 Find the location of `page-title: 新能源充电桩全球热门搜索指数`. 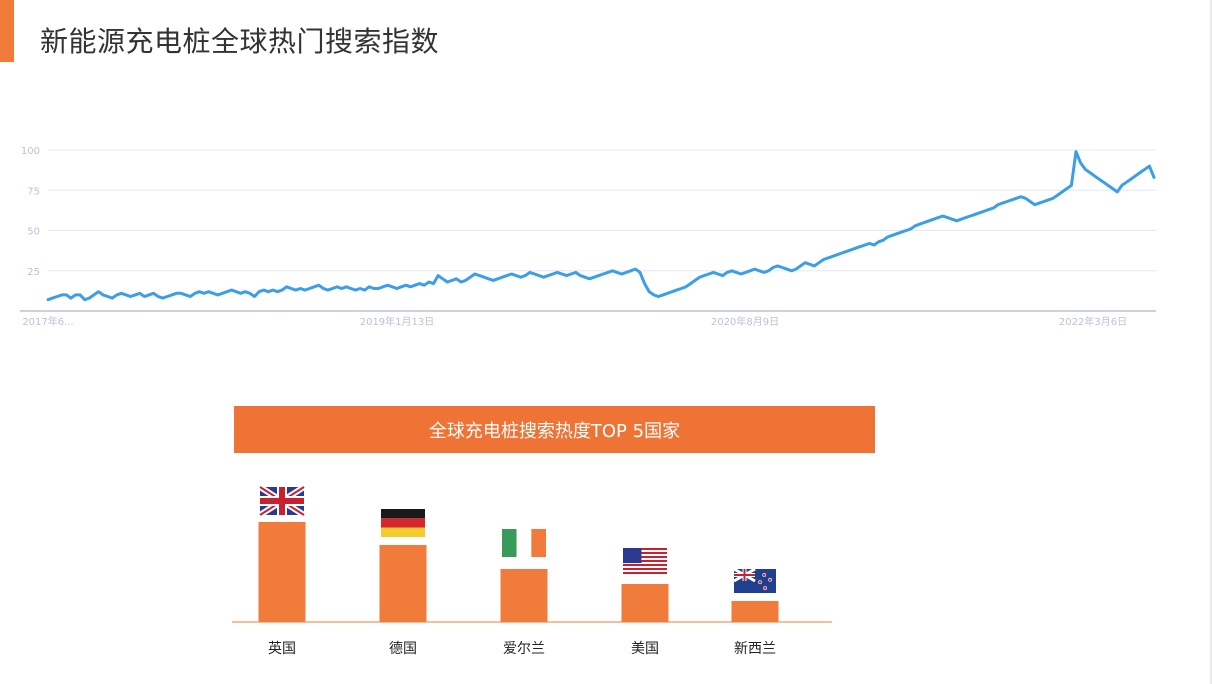

page-title: 新能源充电桩全球热门搜索指数 is located at coordinates (240, 41).